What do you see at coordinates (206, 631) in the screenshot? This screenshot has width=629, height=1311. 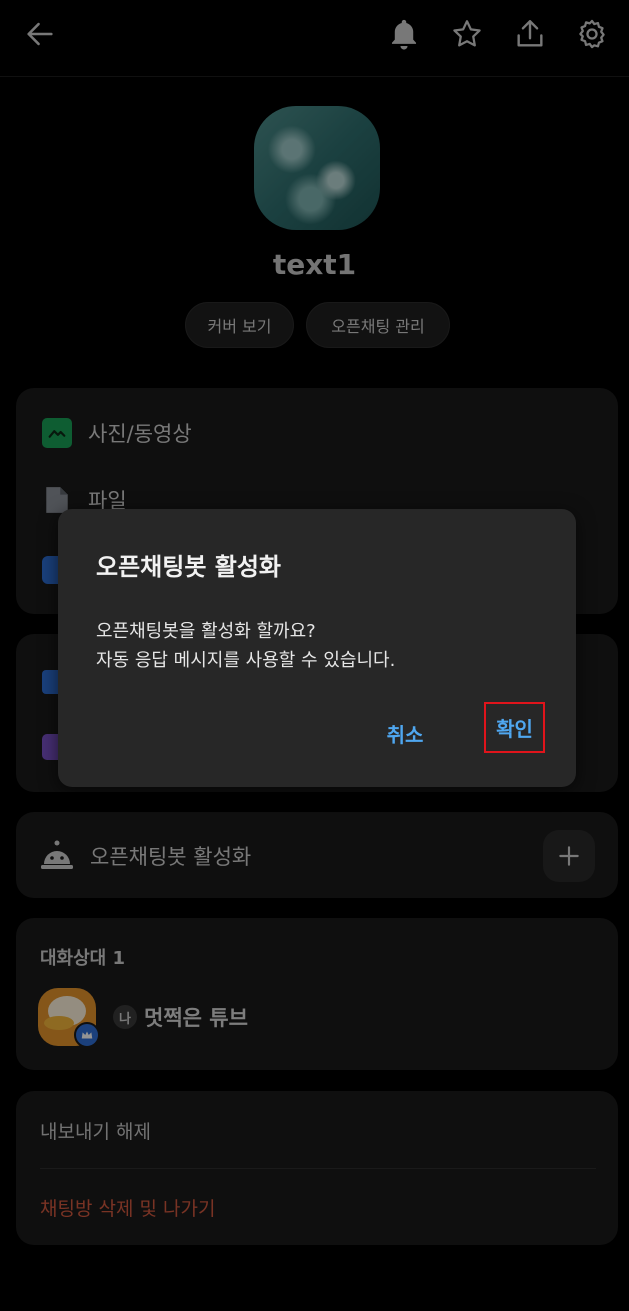 I see `dialog-message-line1: 오픈채팅봇을 활성화 할까요?` at bounding box center [206, 631].